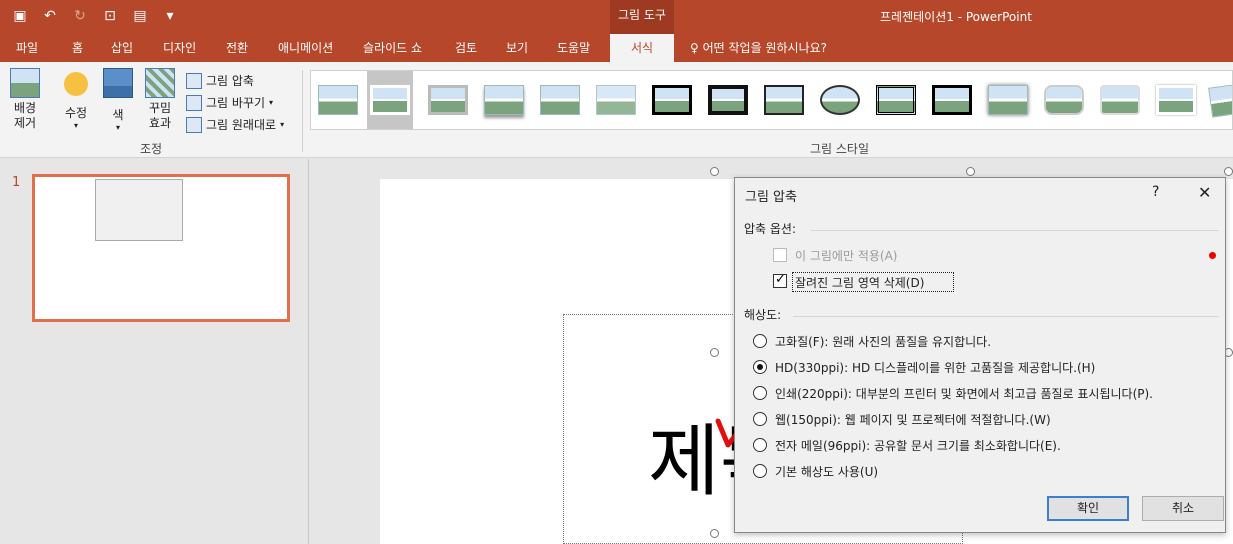  I want to click on color-icon, so click(118, 83).